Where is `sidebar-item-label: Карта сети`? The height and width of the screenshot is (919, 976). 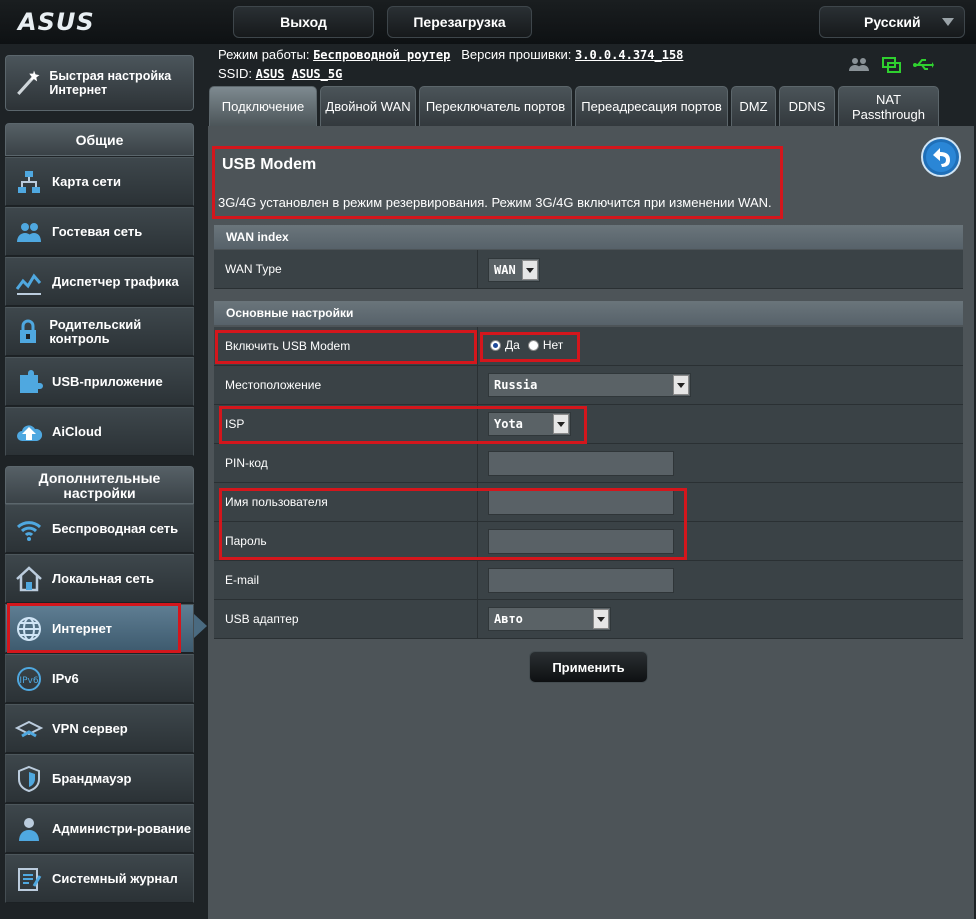 sidebar-item-label: Карта сети is located at coordinates (86, 181).